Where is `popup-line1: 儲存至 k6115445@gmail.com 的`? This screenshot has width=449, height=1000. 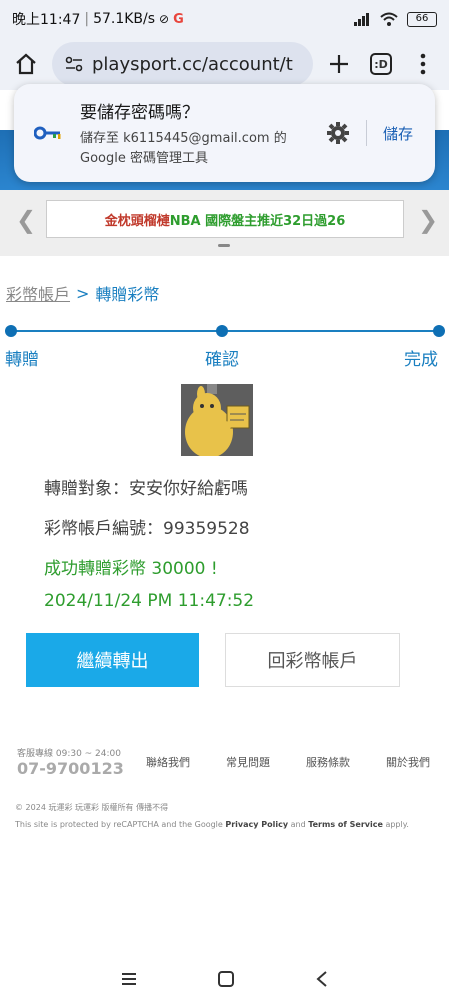
popup-line1: 儲存至 k6115445@gmail.com 的 is located at coordinates (183, 138).